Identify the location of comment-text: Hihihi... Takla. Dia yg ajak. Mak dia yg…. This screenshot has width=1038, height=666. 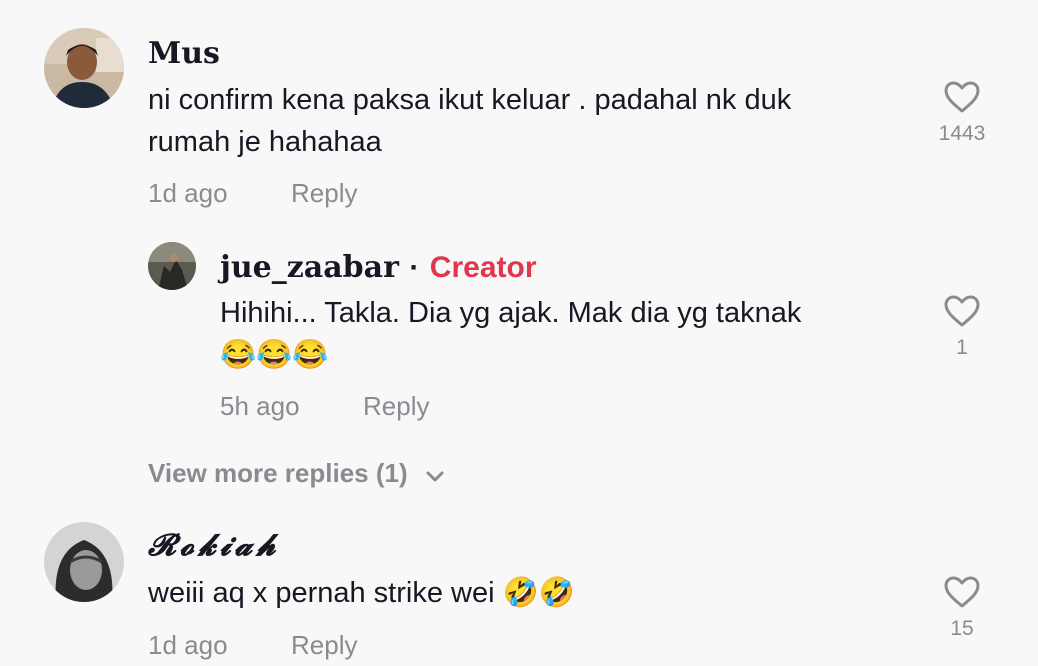
(510, 334).